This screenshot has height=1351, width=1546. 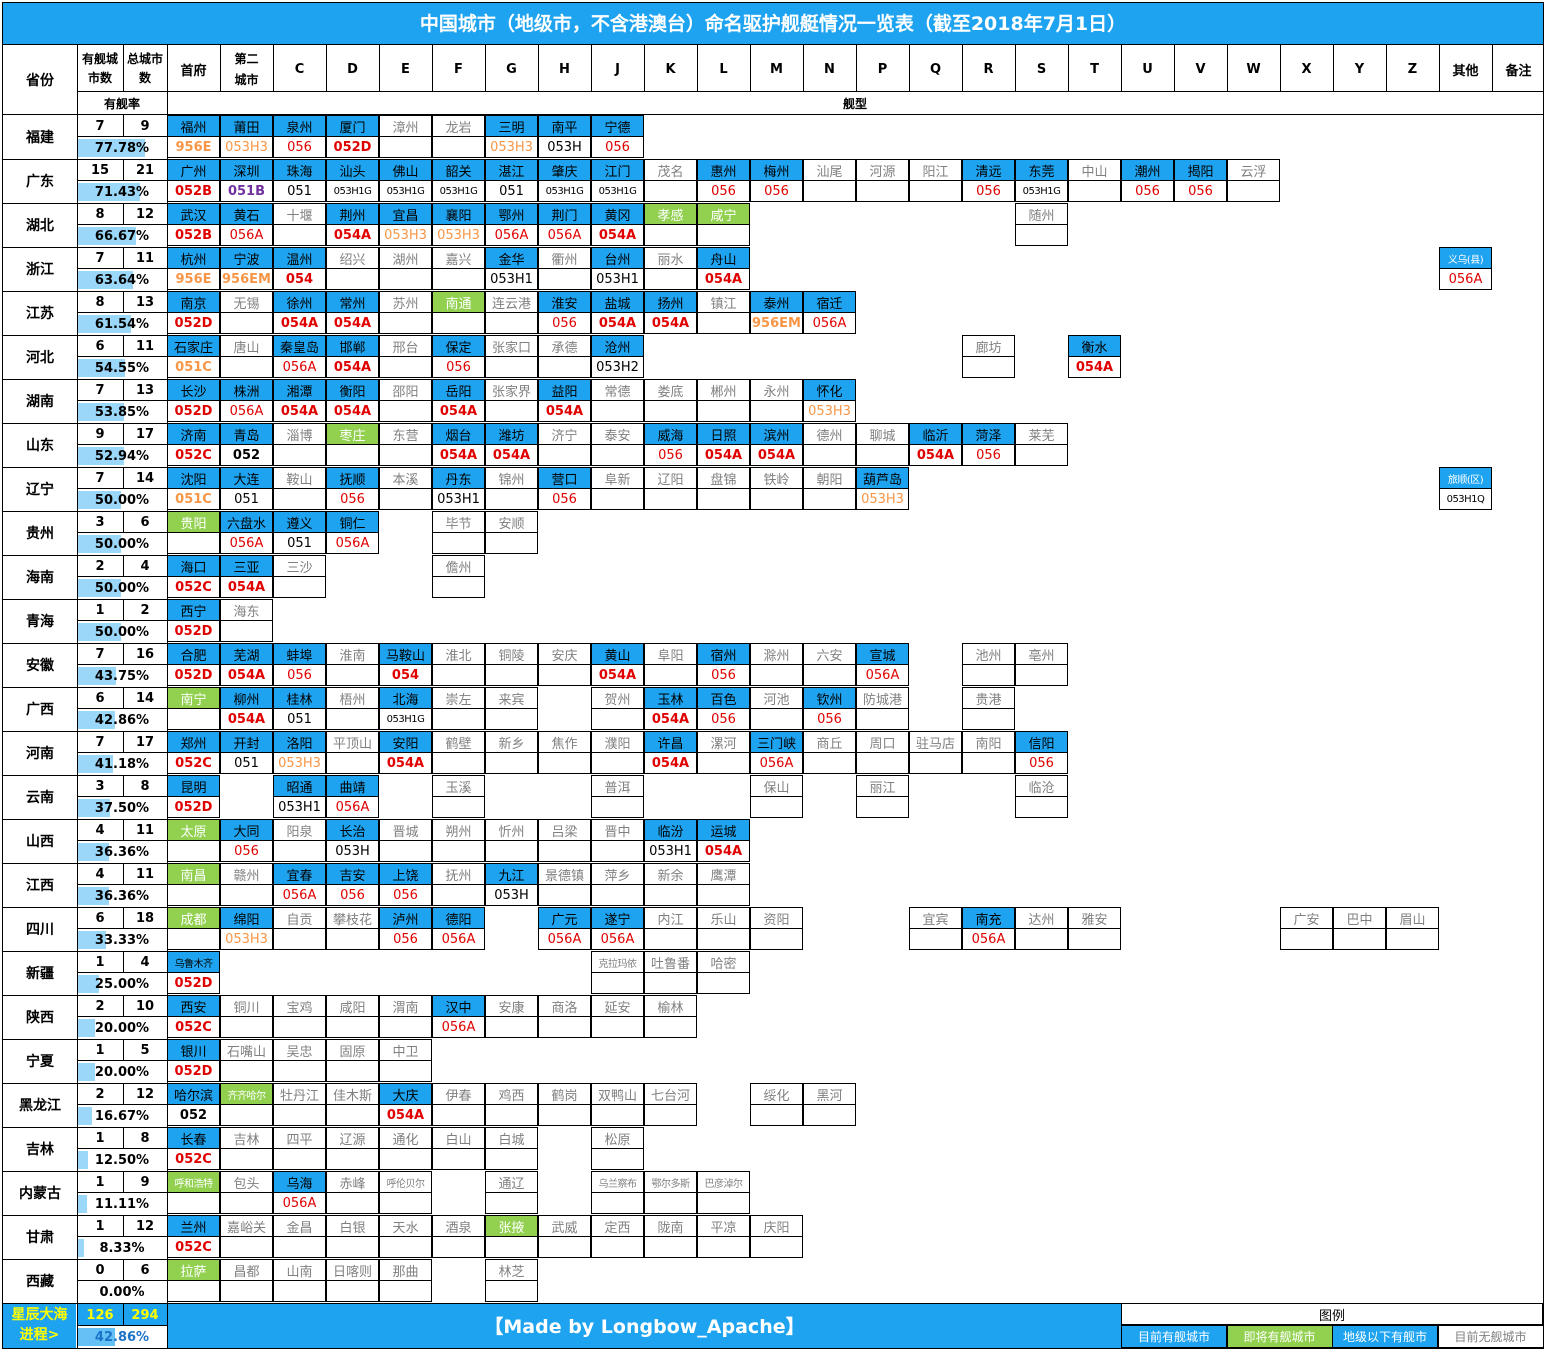 What do you see at coordinates (882, 742) in the screenshot?
I see `city-cell: 周口` at bounding box center [882, 742].